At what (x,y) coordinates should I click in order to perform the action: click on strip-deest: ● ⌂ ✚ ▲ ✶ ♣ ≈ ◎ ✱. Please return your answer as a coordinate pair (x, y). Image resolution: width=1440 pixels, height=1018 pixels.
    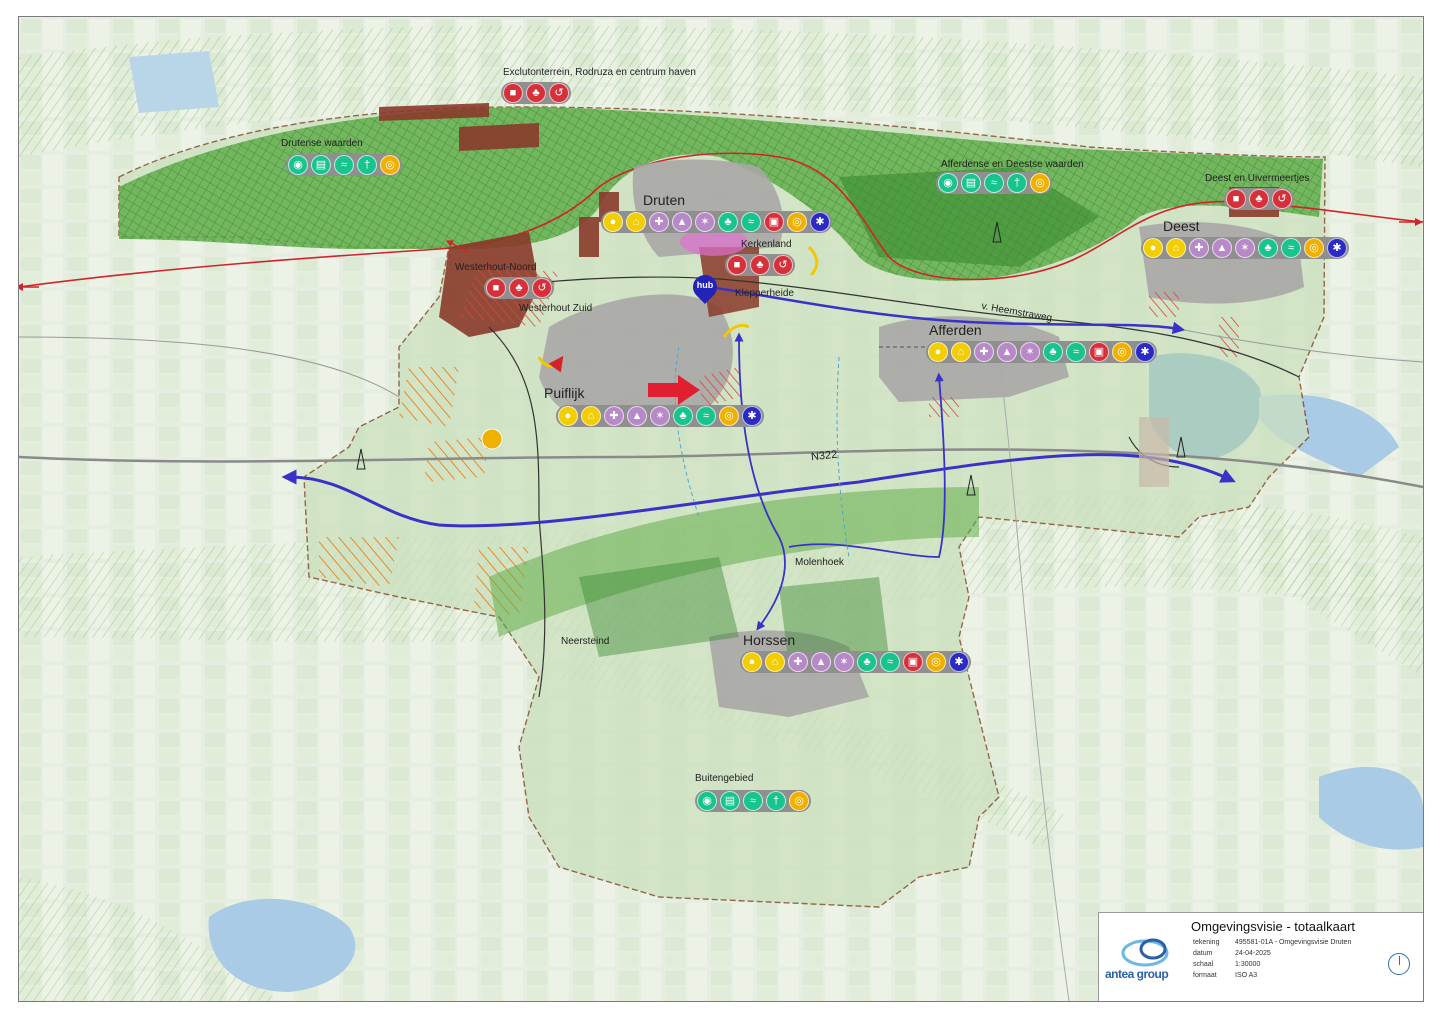
    Looking at the image, I should click on (1245, 248).